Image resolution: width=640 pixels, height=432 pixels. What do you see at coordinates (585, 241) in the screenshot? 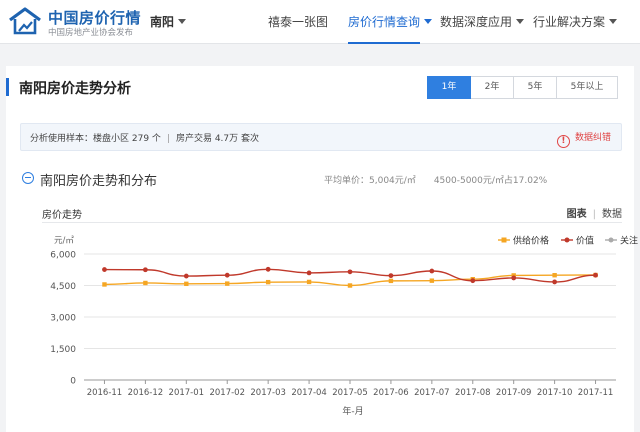
I see `legend-series-2-label: 价值` at bounding box center [585, 241].